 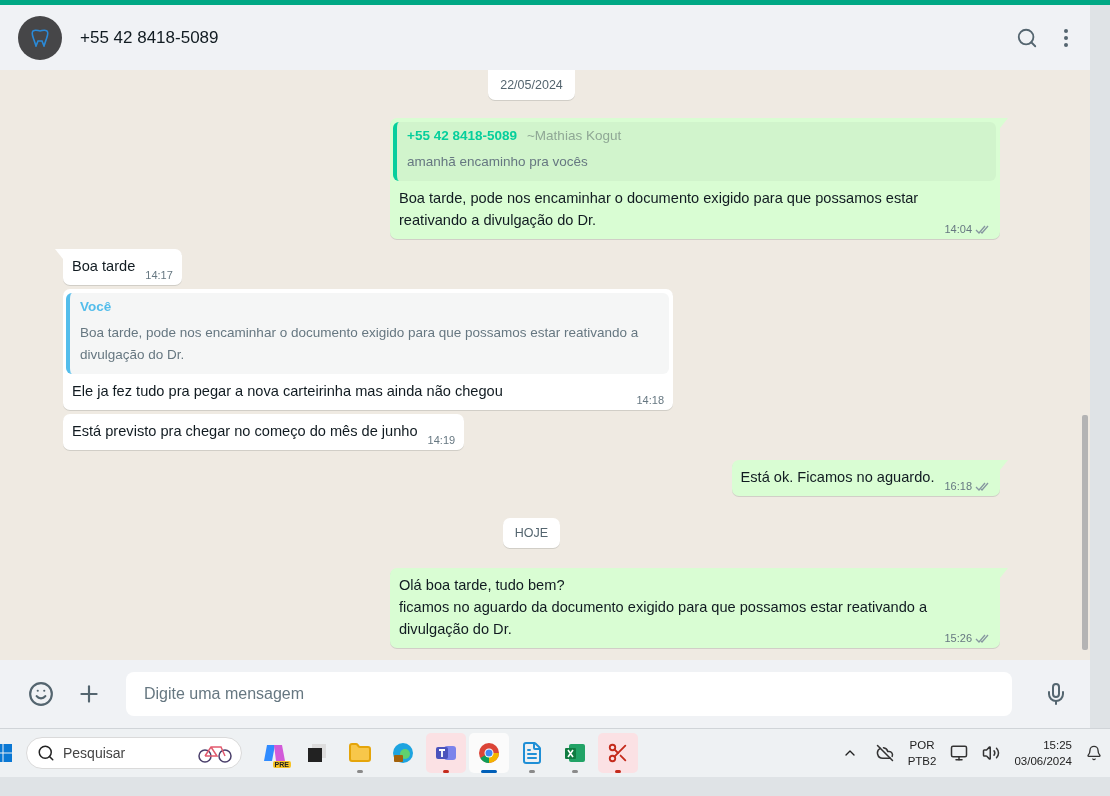 I want to click on contact-name: +55 42 8418-5089, so click(x=150, y=37).